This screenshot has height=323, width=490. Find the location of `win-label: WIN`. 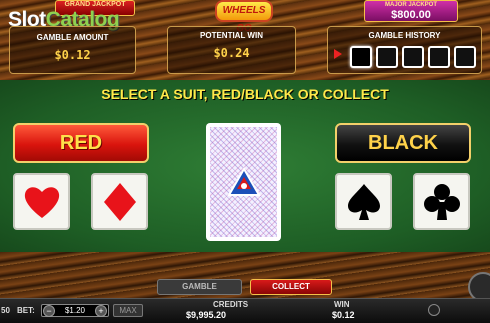

win-label: WIN is located at coordinates (342, 304).